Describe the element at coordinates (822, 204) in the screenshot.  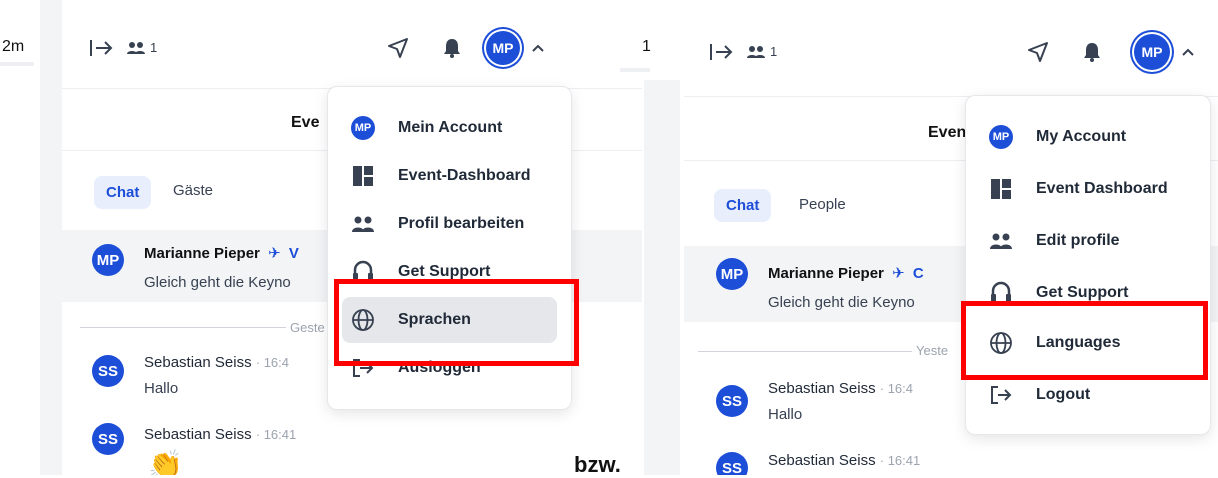
I see `tab-people: People` at that location.